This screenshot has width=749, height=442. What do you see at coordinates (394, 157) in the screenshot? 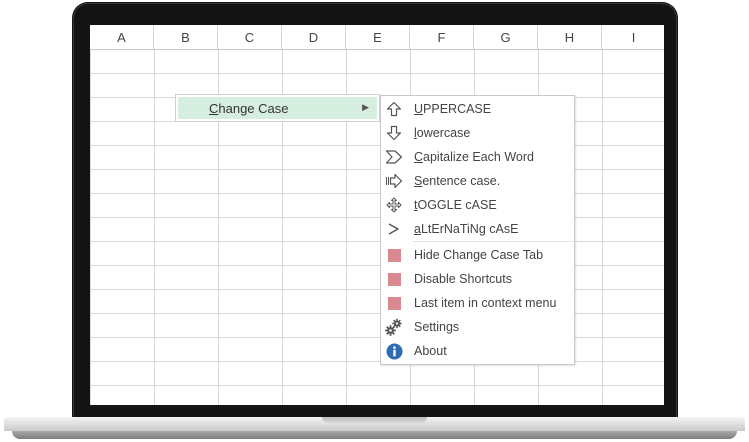
I see `chevron-right-outline-icon` at bounding box center [394, 157].